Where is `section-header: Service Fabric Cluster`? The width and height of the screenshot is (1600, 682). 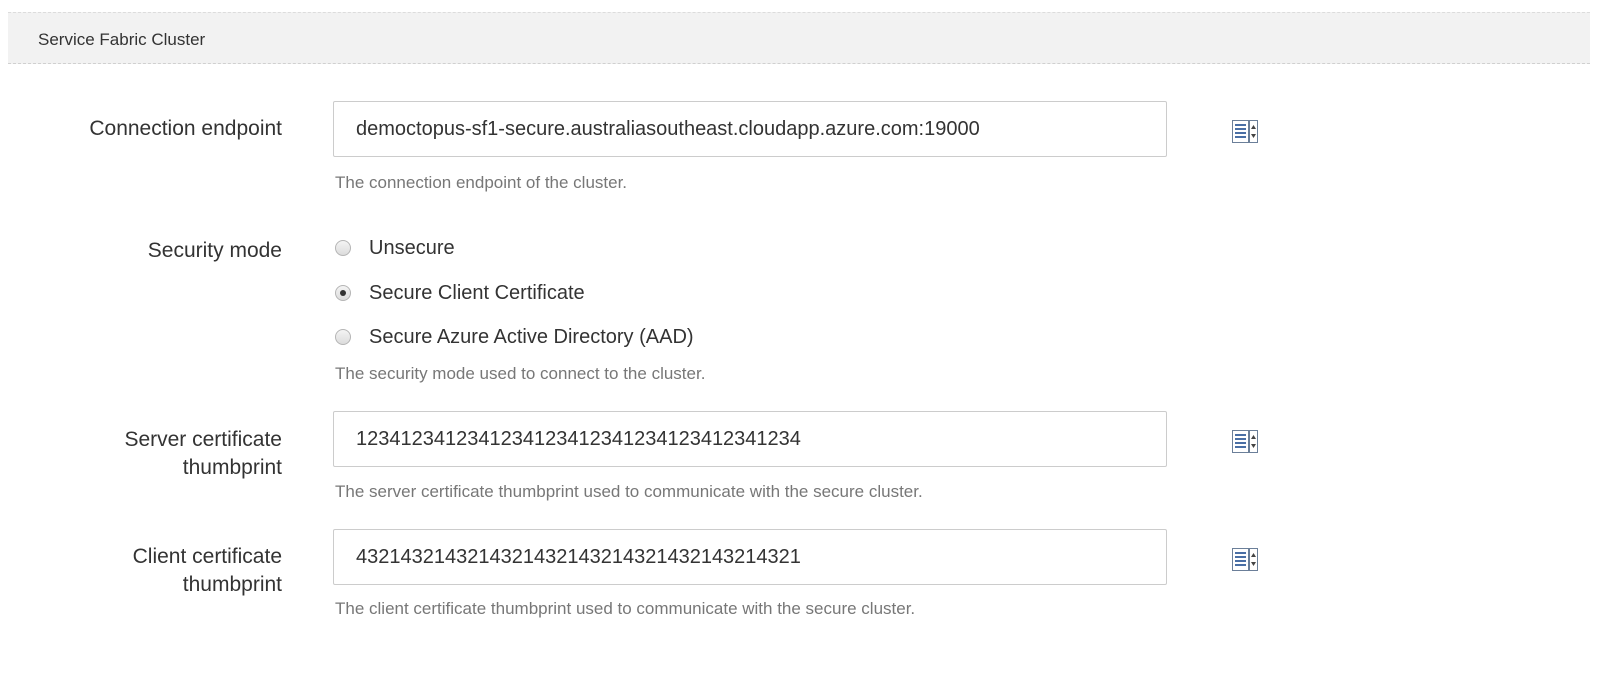 section-header: Service Fabric Cluster is located at coordinates (799, 38).